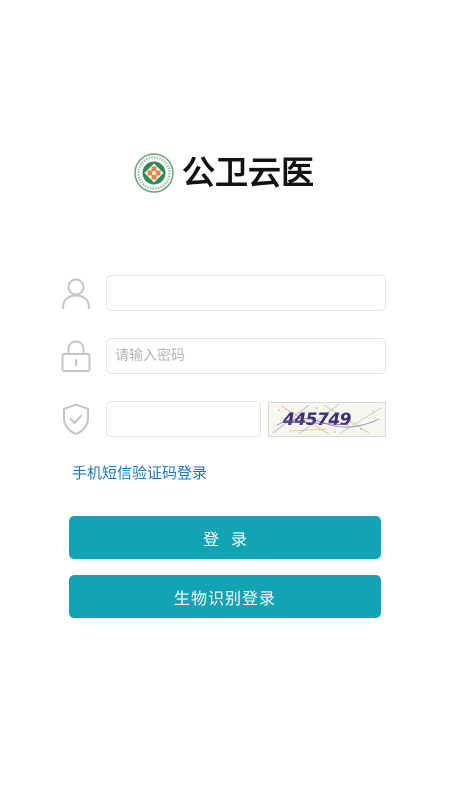 This screenshot has width=450, height=800. Describe the element at coordinates (225, 537) in the screenshot. I see `login-button: 登录` at that location.